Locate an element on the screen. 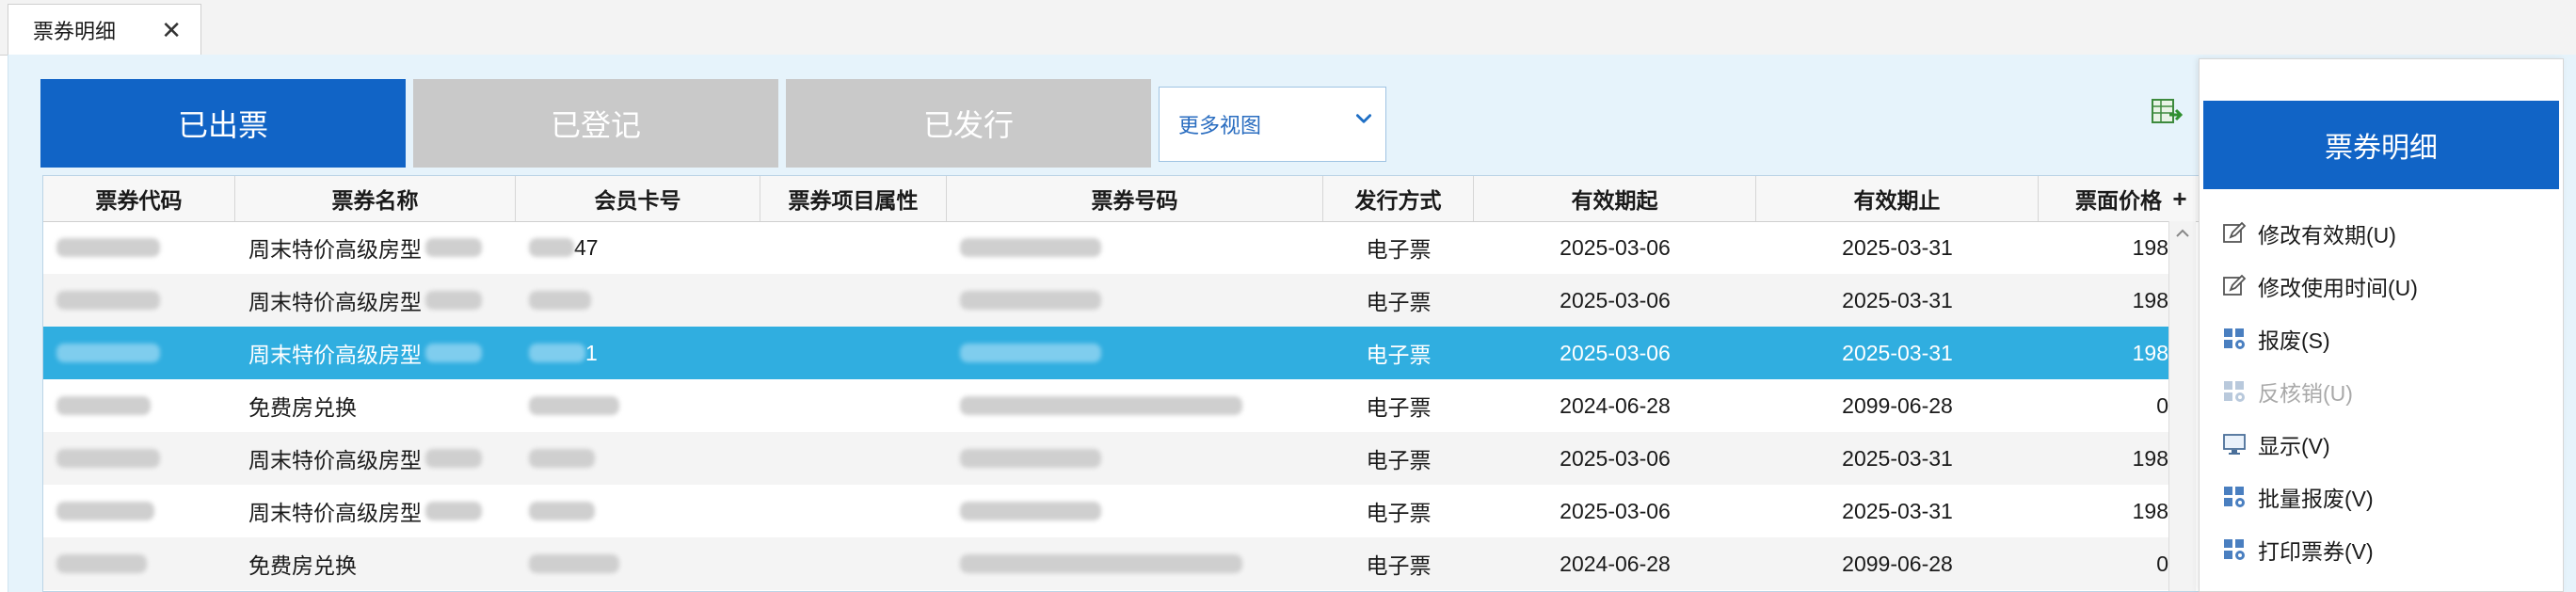 This screenshot has width=2576, height=592. tab-strip: 票券明细 ✕ is located at coordinates (1288, 28).